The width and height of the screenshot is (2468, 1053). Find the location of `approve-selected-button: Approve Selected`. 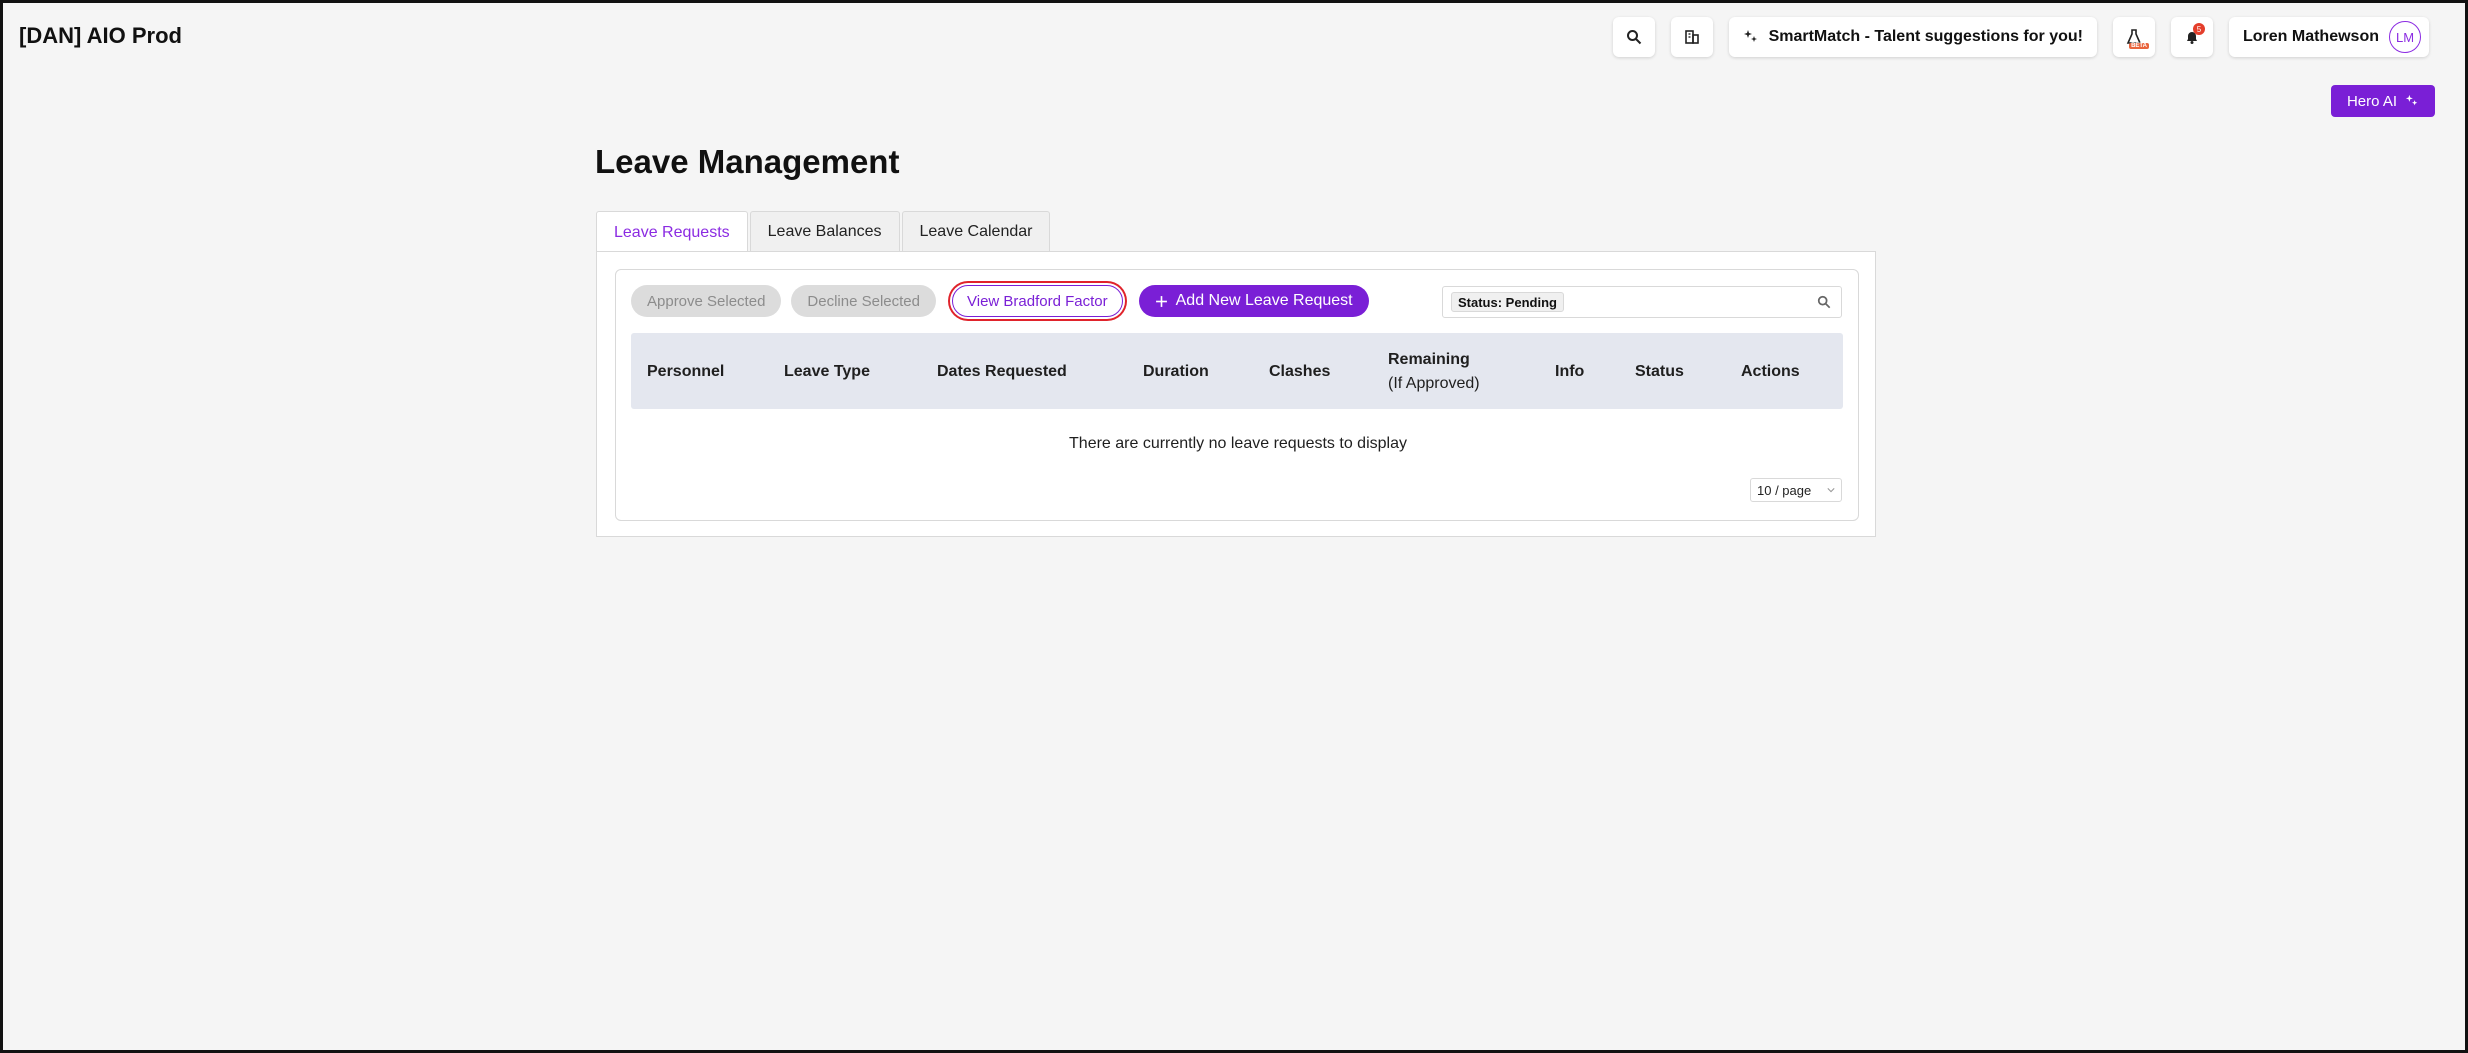

approve-selected-button: Approve Selected is located at coordinates (706, 301).